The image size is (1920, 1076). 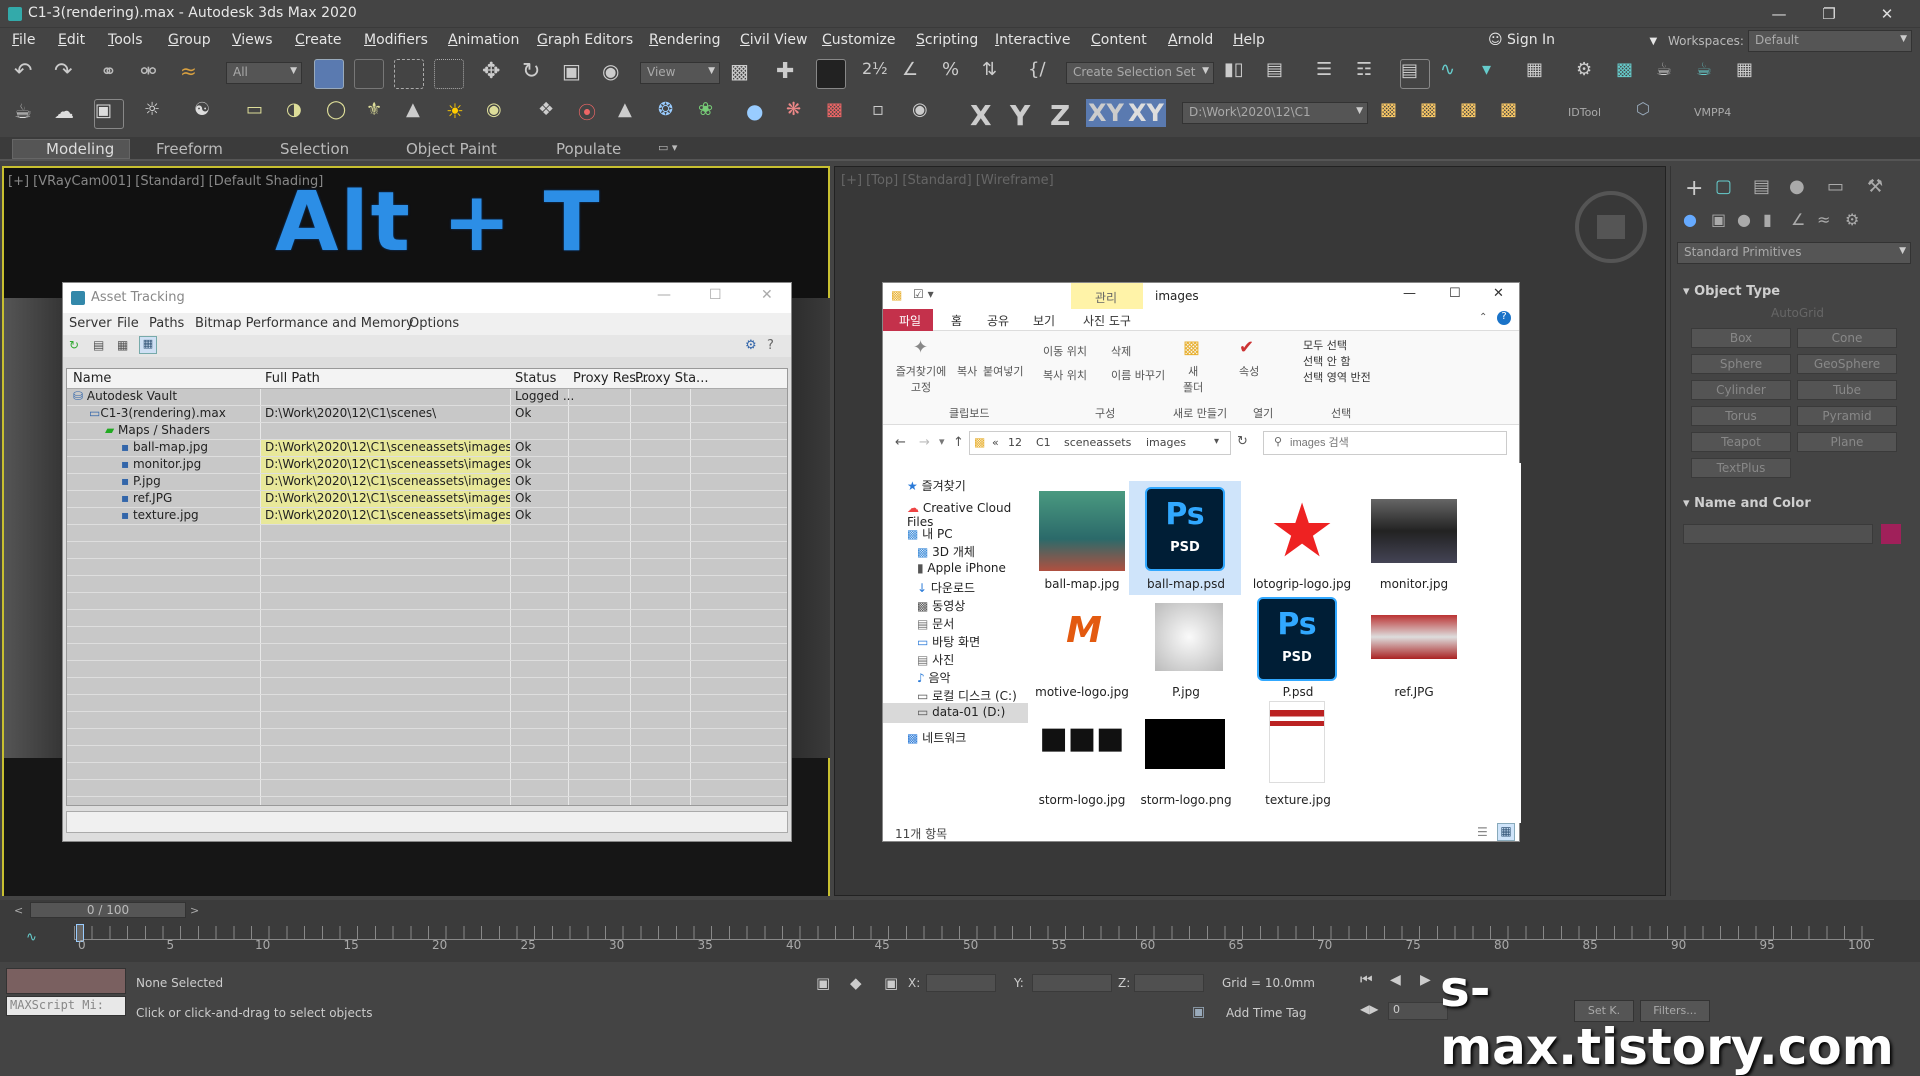 What do you see at coordinates (936, 485) in the screenshot?
I see `nav-quick-access: ★ 즐겨찾기` at bounding box center [936, 485].